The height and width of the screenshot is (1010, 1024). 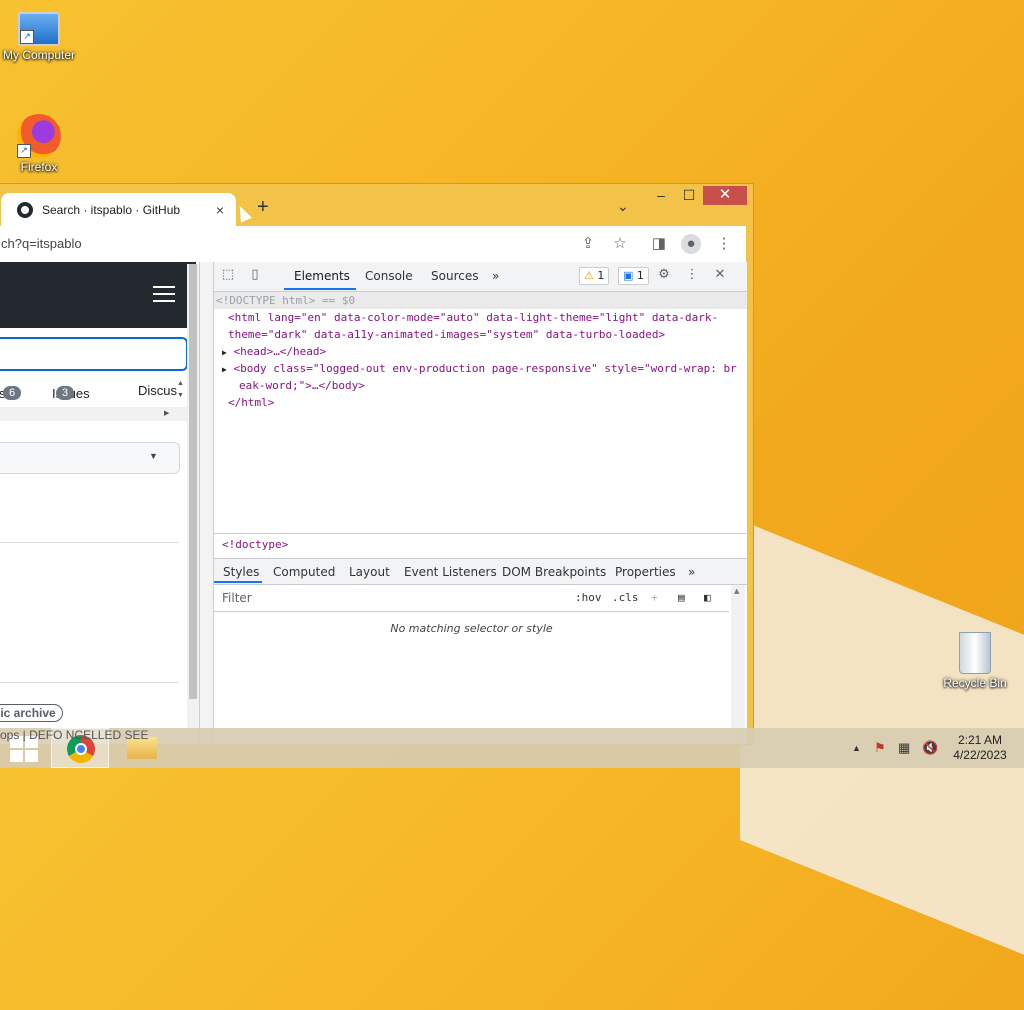 I want to click on dom-text: eak-word;">…</body>, so click(x=302, y=385).